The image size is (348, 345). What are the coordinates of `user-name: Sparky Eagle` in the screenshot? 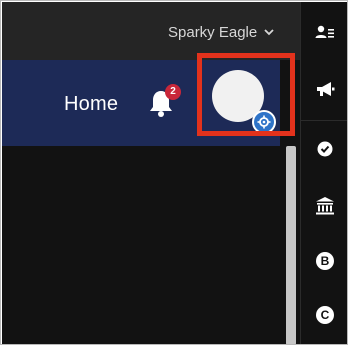 It's located at (213, 32).